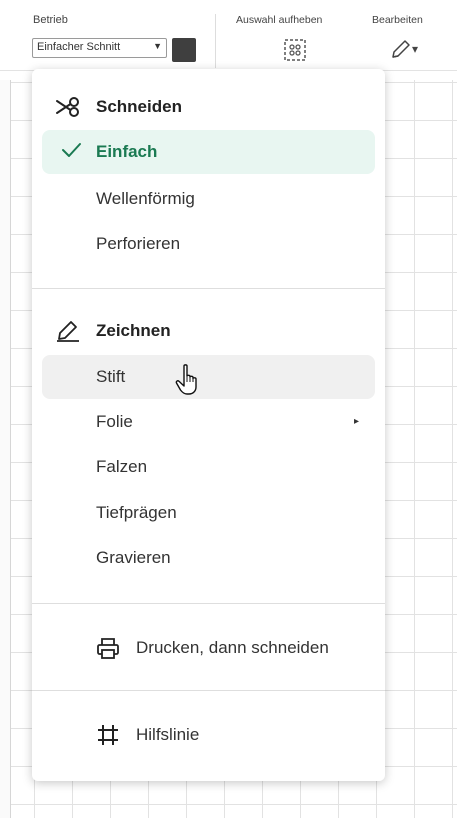 The width and height of the screenshot is (457, 818). Describe the element at coordinates (138, 243) in the screenshot. I see `menu-item-label: Perforieren` at that location.